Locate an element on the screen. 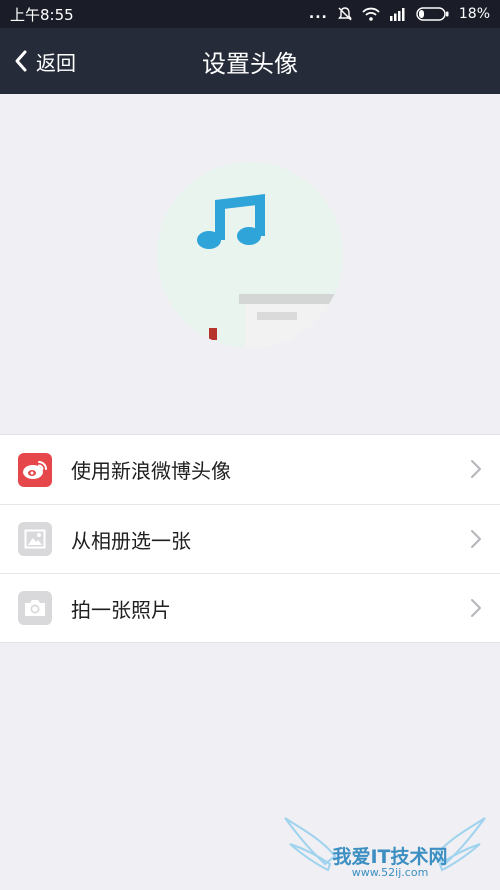  watermark-url: www.52ij.com is located at coordinates (390, 872).